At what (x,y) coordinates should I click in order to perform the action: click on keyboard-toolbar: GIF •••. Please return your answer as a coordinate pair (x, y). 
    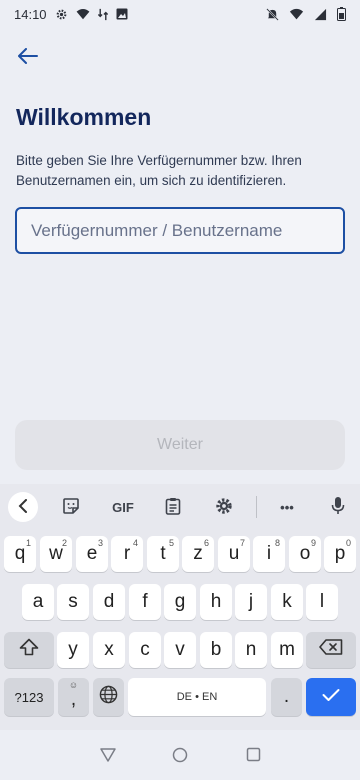
    Looking at the image, I should click on (180, 507).